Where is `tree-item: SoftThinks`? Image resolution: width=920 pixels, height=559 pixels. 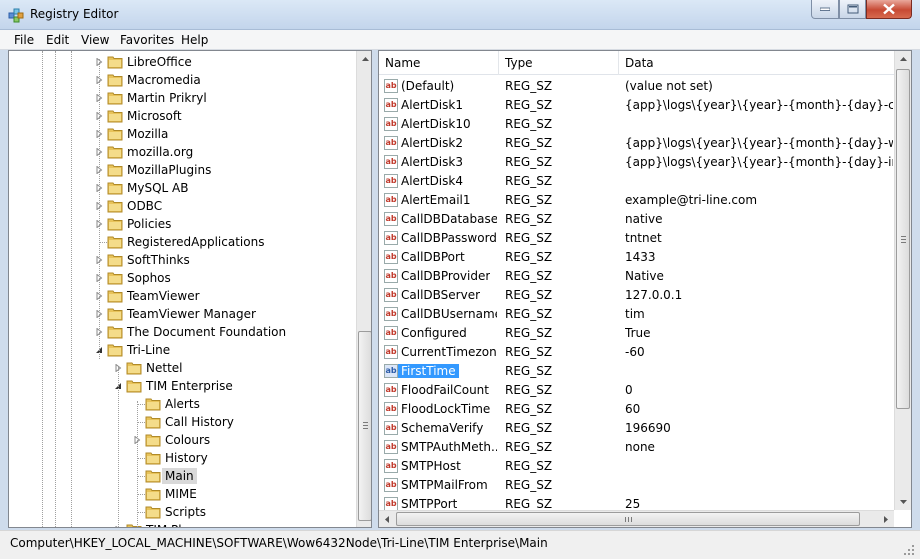
tree-item: SoftThinks is located at coordinates (181, 260).